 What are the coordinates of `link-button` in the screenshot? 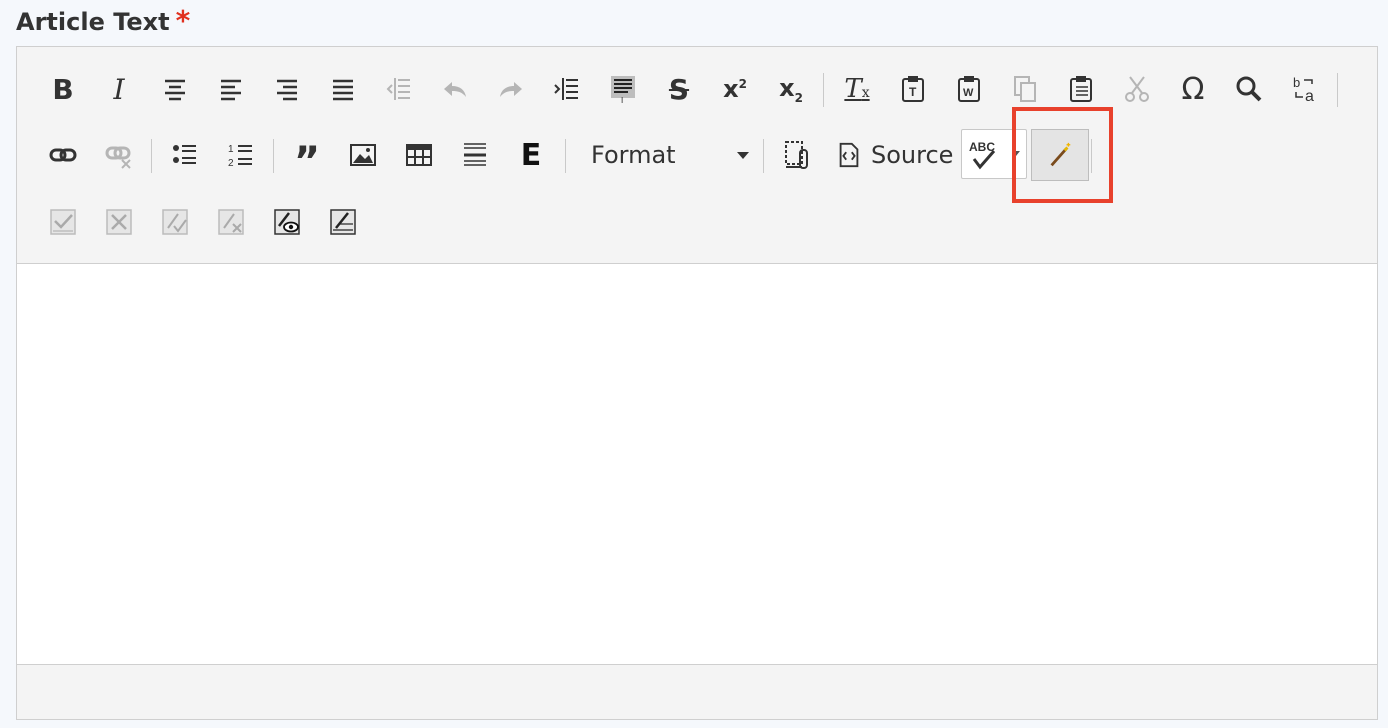 It's located at (63, 155).